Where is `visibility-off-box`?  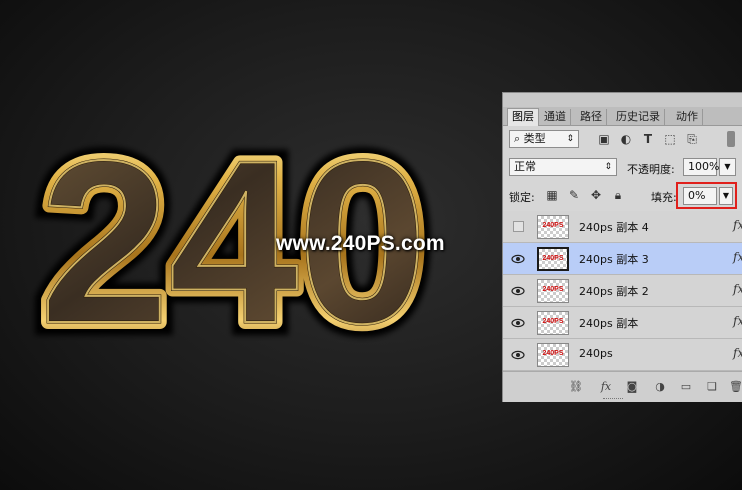
visibility-off-box is located at coordinates (518, 226).